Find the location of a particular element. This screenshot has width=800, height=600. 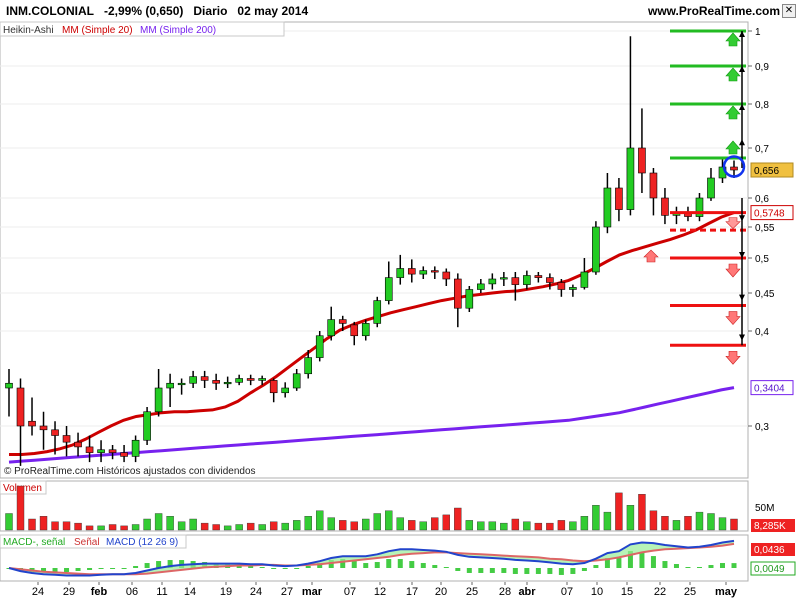

price-tick-label: 0,5 is located at coordinates (762, 259).